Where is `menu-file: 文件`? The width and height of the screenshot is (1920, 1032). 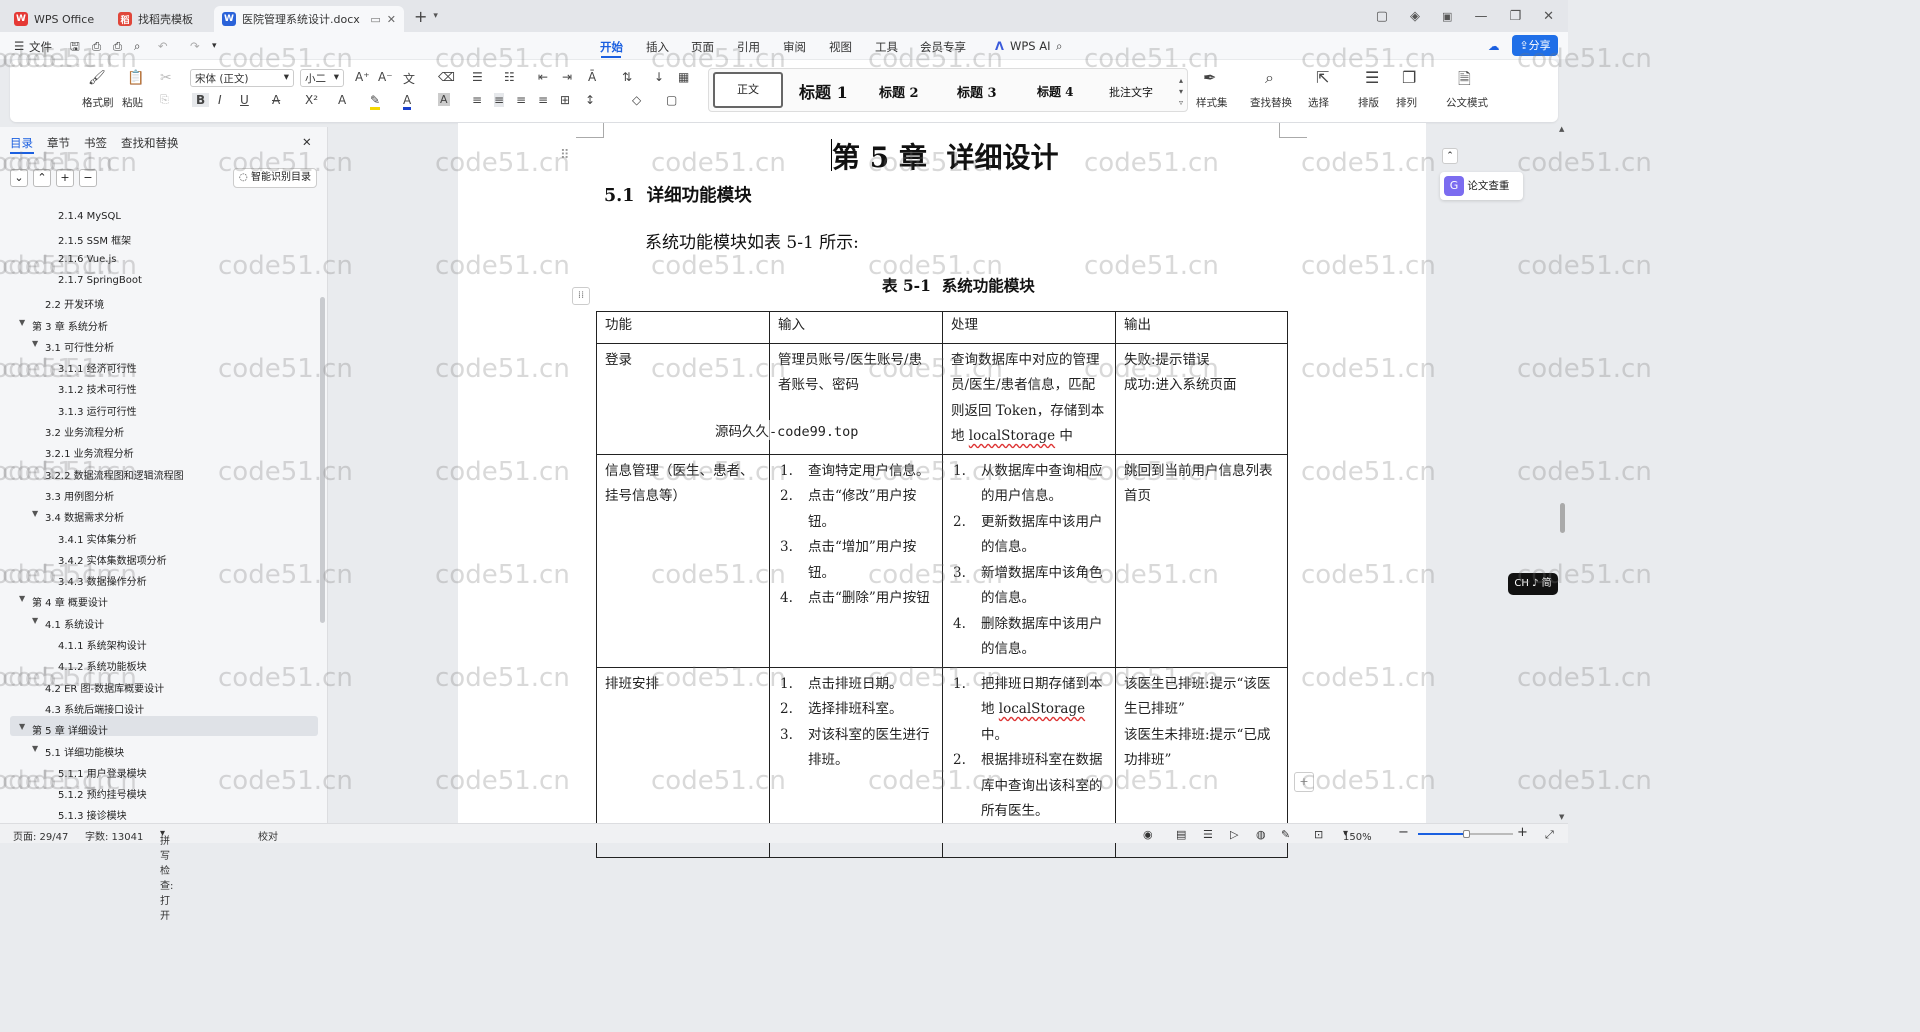
menu-file: 文件 is located at coordinates (40, 47).